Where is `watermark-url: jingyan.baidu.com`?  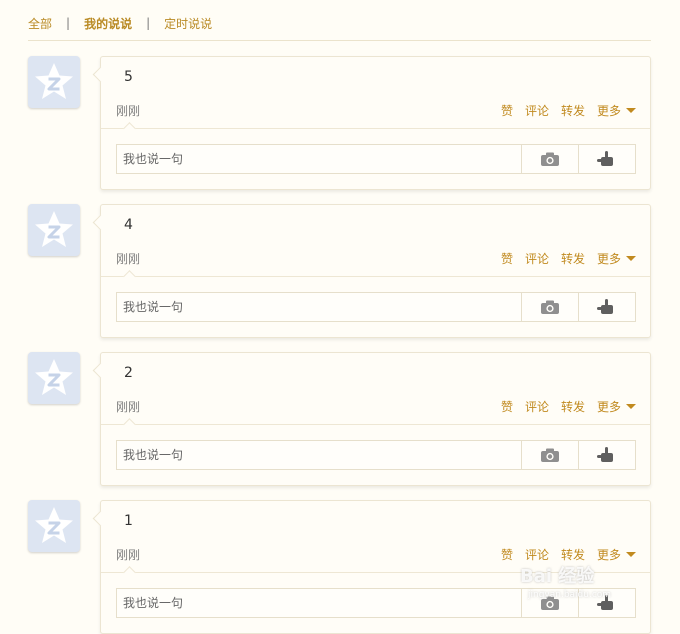 watermark-url: jingyan.baidu.com is located at coordinates (570, 595).